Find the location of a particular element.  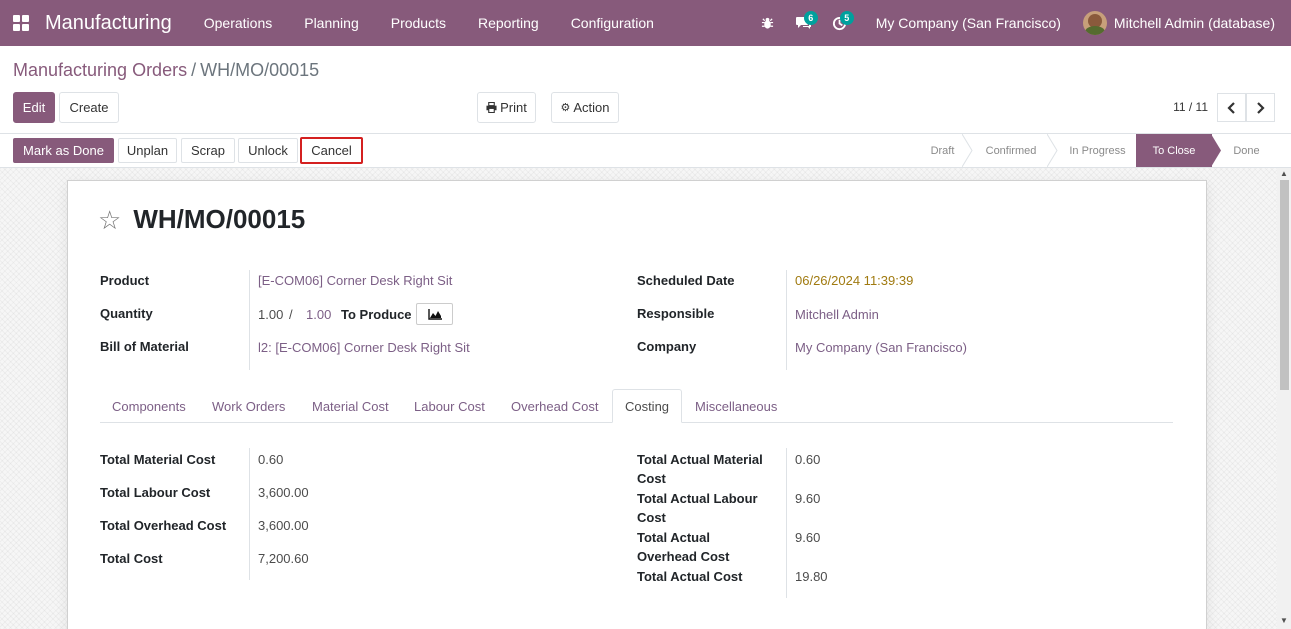

pager-previous-button is located at coordinates (1231, 107).